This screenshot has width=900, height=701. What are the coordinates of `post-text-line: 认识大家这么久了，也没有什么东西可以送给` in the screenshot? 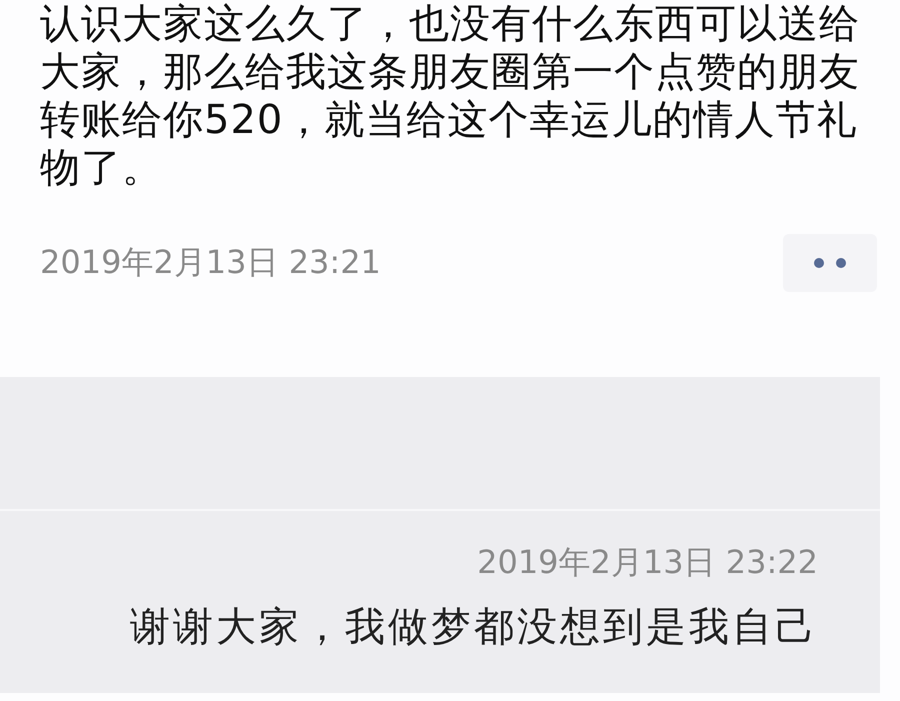 It's located at (450, 24).